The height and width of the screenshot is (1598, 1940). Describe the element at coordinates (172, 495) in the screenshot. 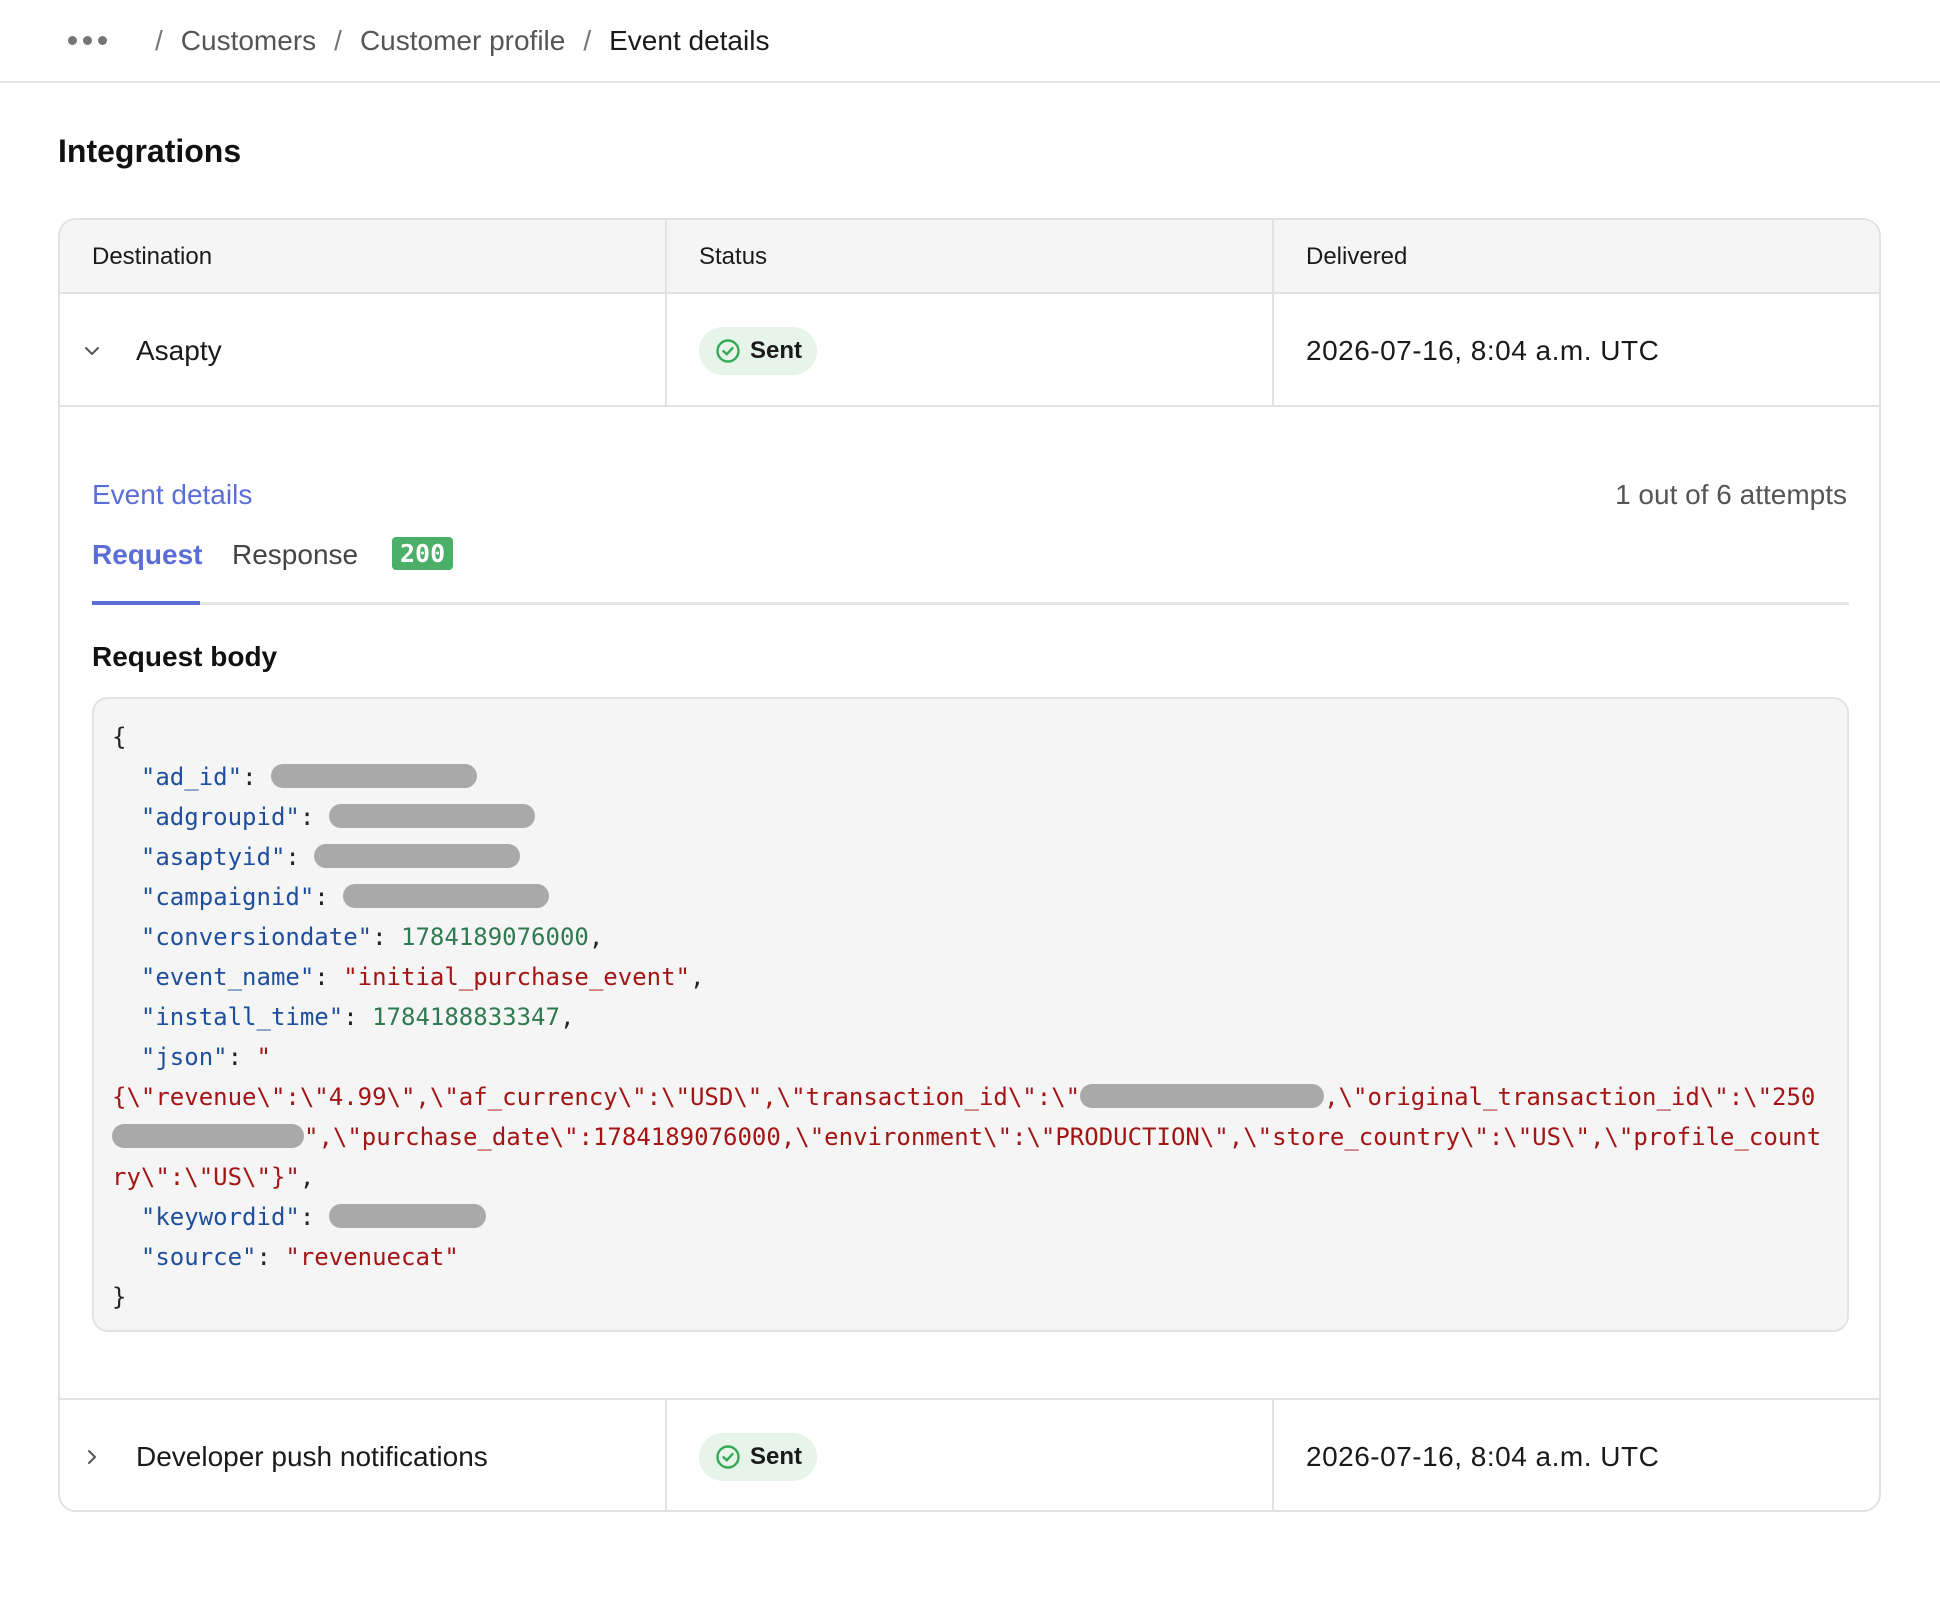

I see `event-details-link: Event details` at that location.